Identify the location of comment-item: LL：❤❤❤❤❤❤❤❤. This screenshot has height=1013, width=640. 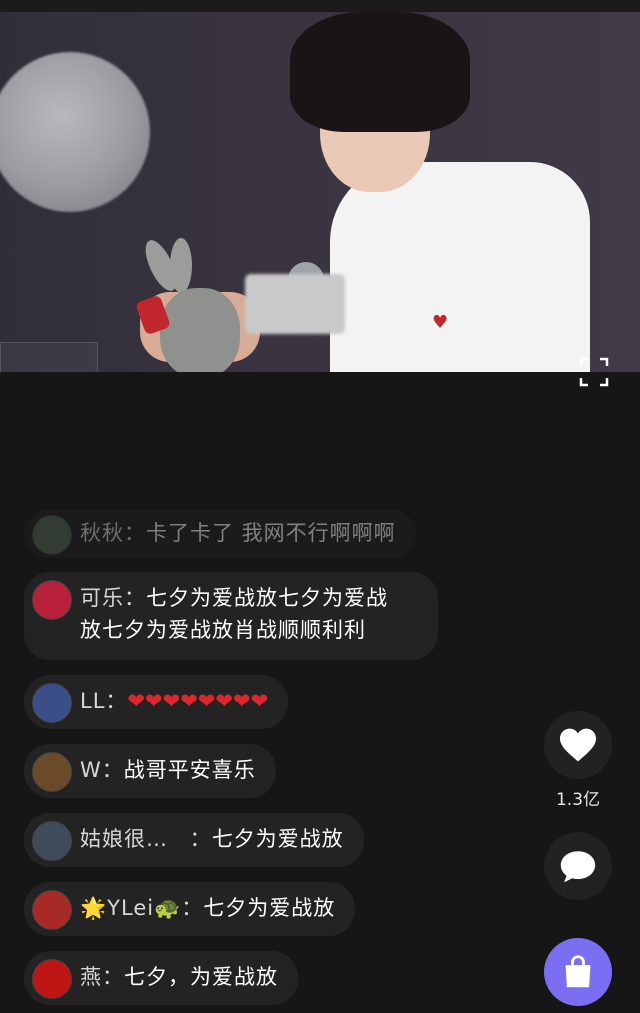
(156, 702).